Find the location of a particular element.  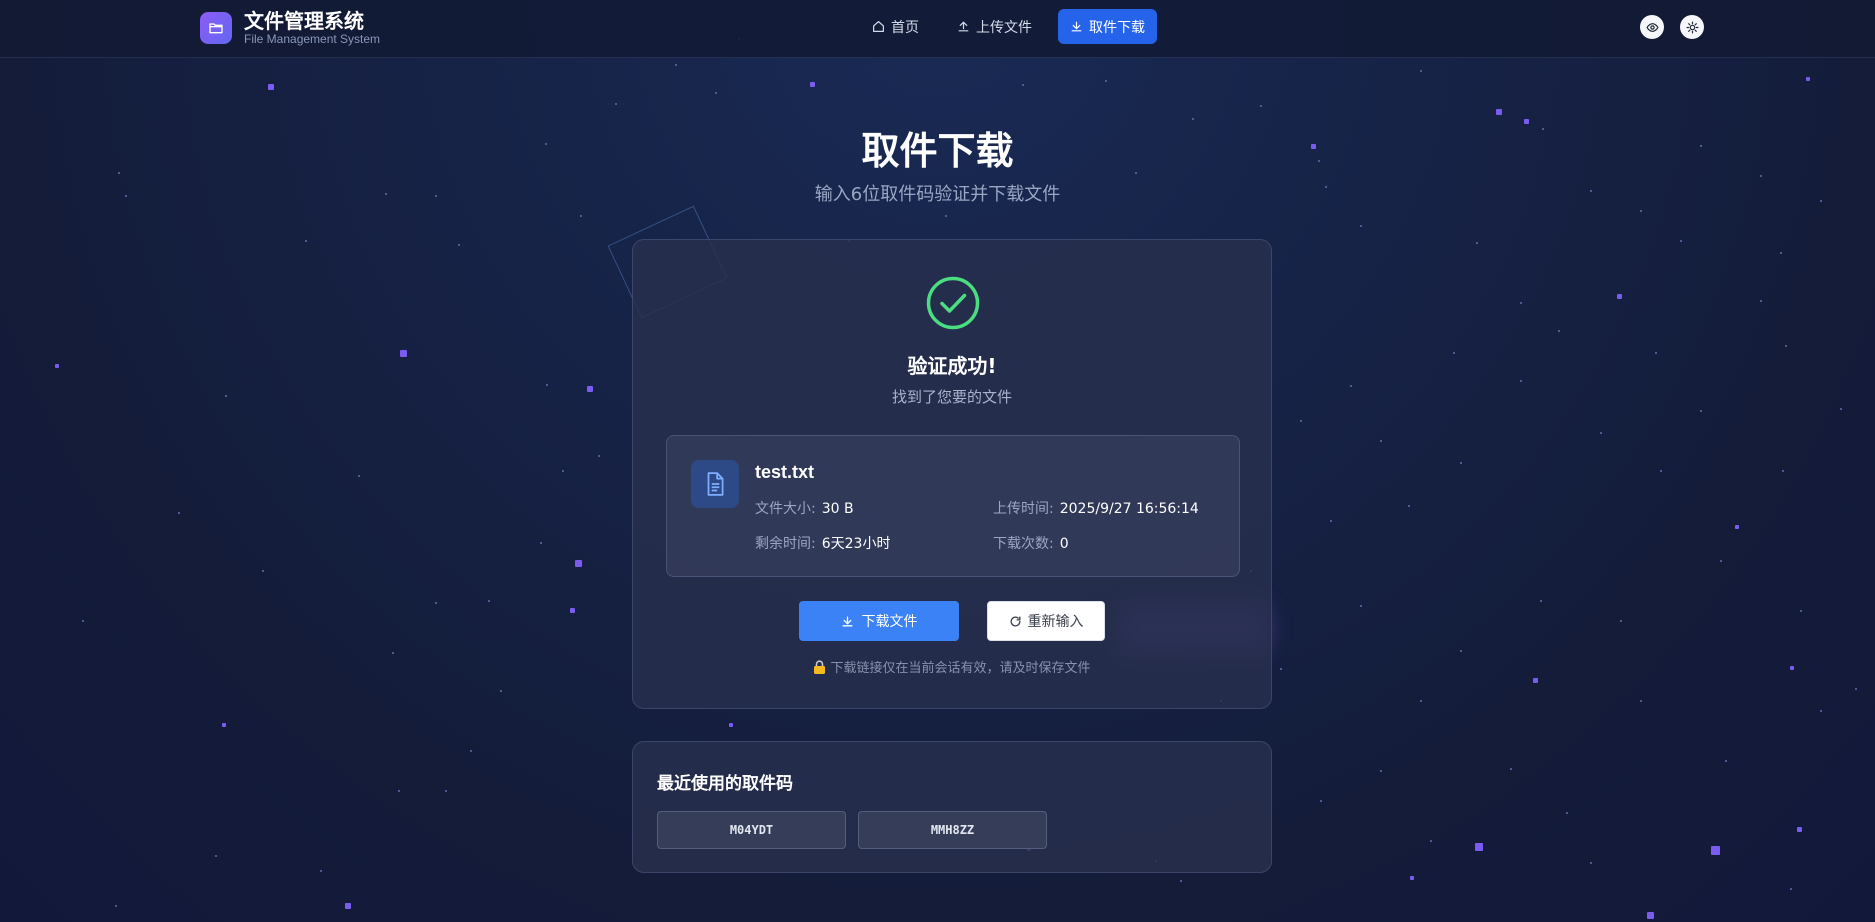

remaining-time-label: 剩余时间: is located at coordinates (785, 544).